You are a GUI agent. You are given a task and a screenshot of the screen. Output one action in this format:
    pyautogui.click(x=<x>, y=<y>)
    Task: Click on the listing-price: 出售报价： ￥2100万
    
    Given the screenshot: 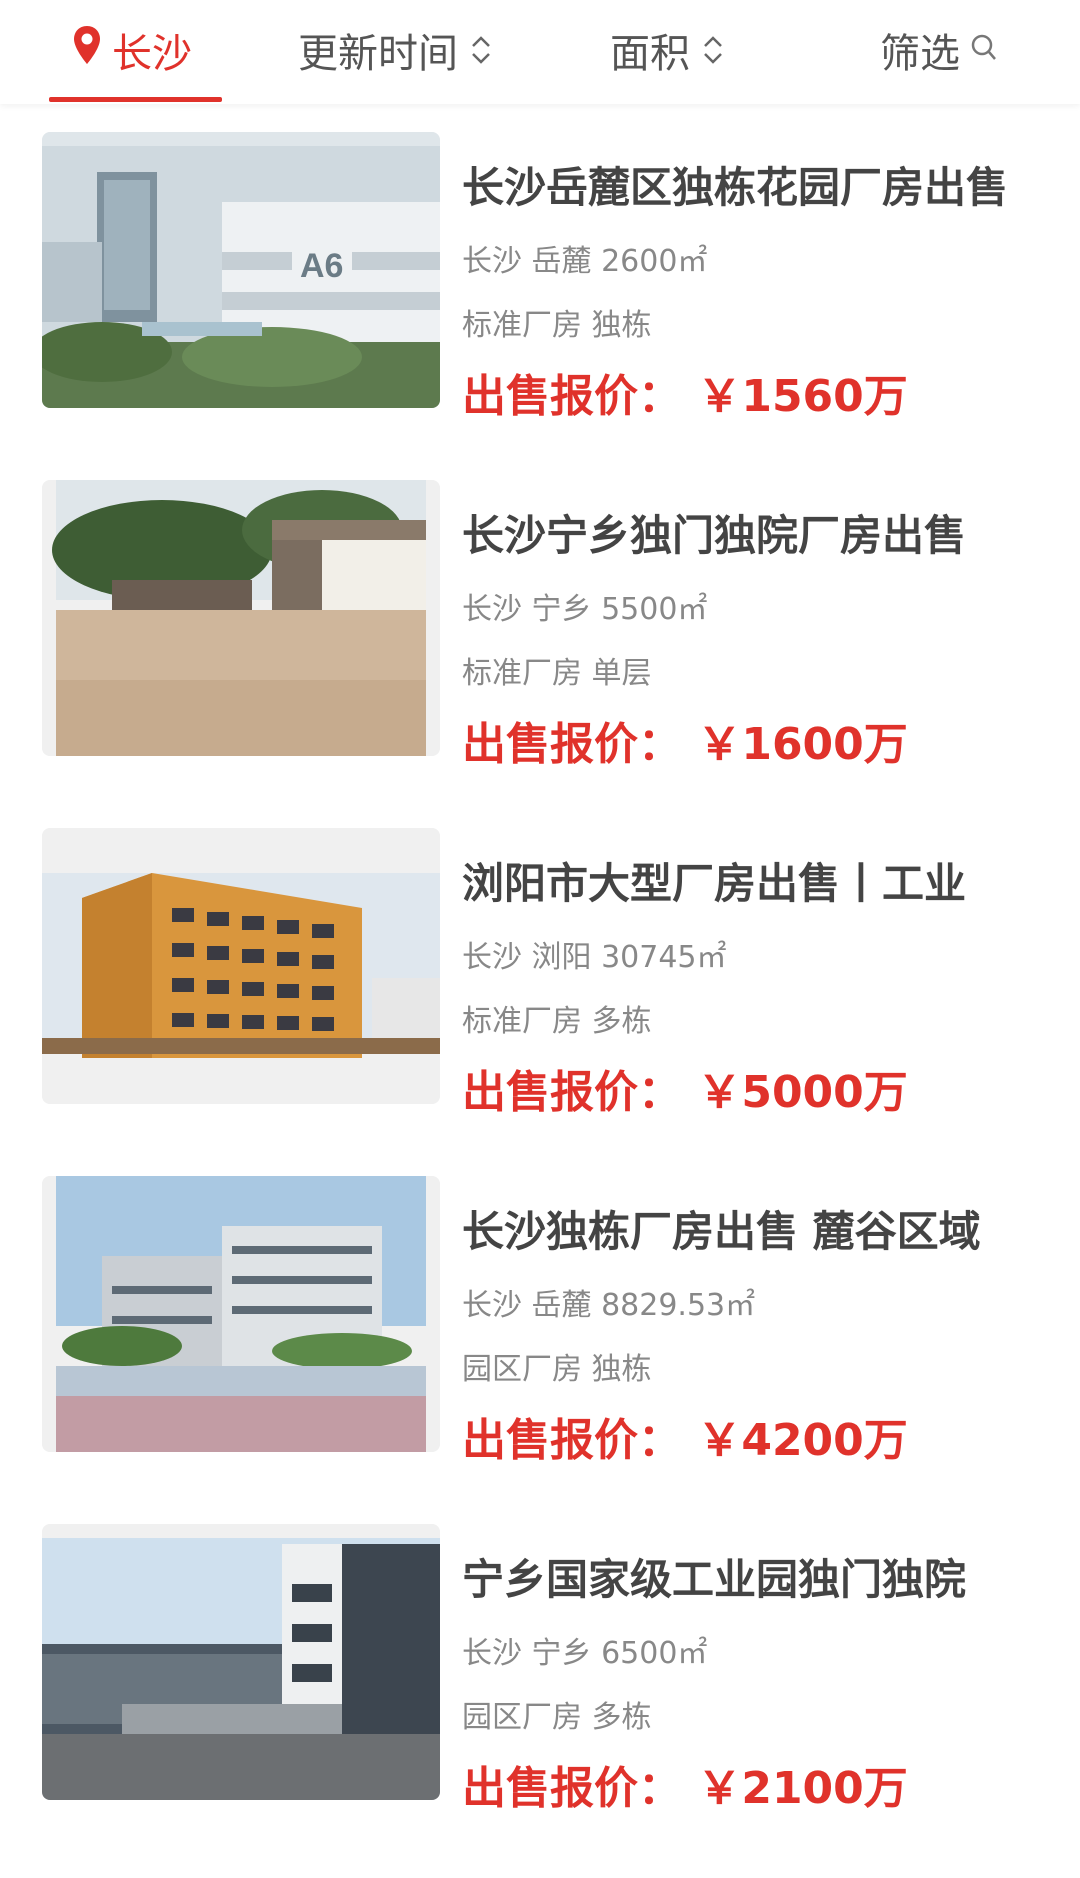 What is the action you would take?
    pyautogui.click(x=685, y=1784)
    